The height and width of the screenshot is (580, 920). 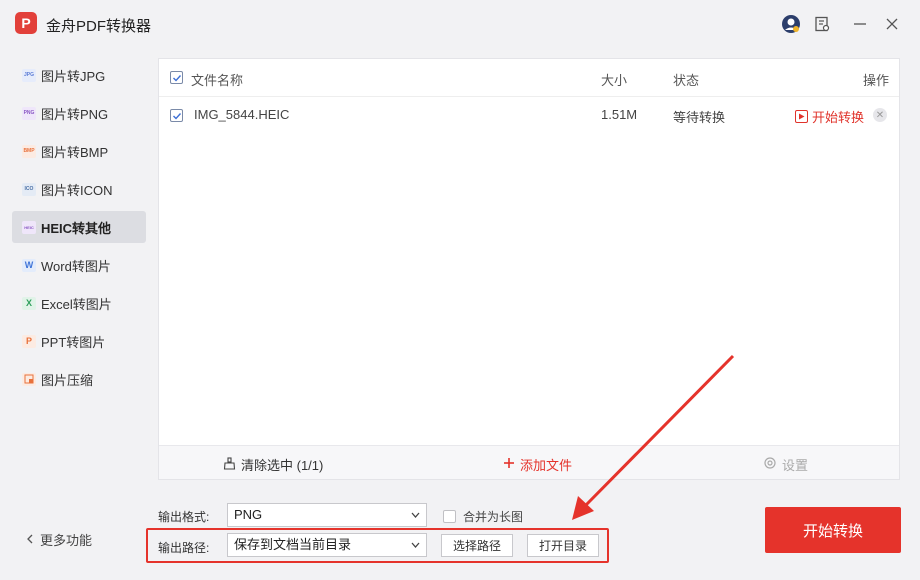 What do you see at coordinates (880, 115) in the screenshot?
I see `remove-file-icon: ✕` at bounding box center [880, 115].